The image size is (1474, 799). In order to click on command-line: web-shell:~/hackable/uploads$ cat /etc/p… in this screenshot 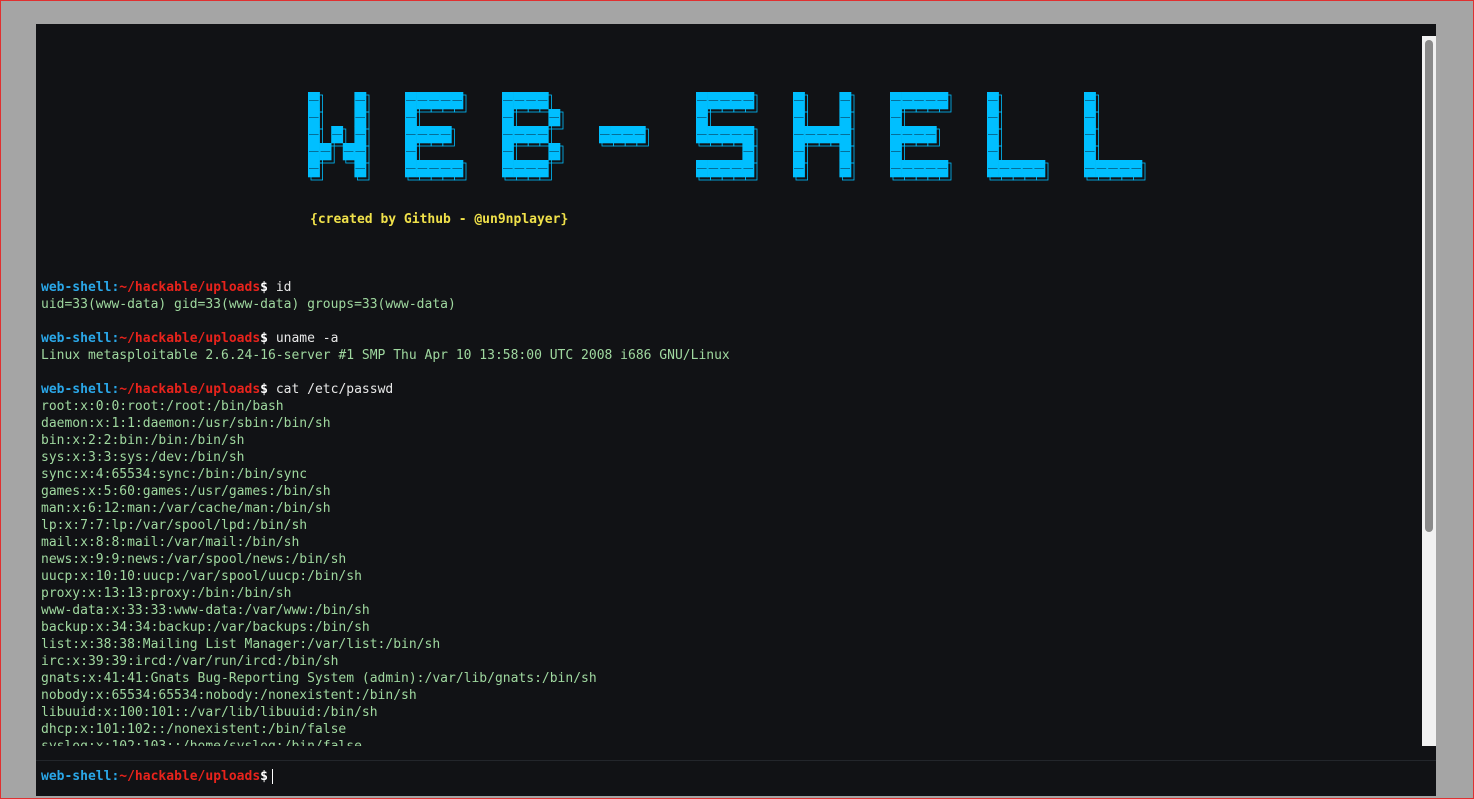, I will do `click(731, 389)`.